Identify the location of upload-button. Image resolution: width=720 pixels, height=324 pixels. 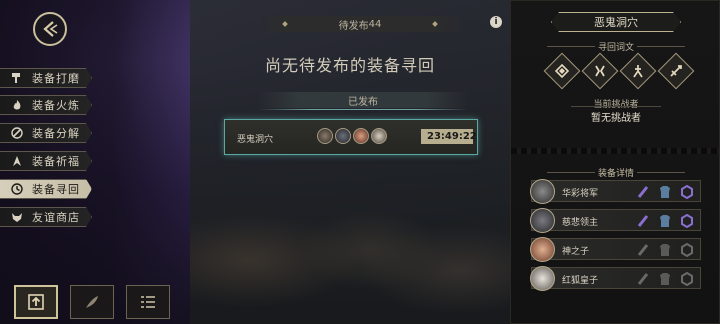
(36, 302).